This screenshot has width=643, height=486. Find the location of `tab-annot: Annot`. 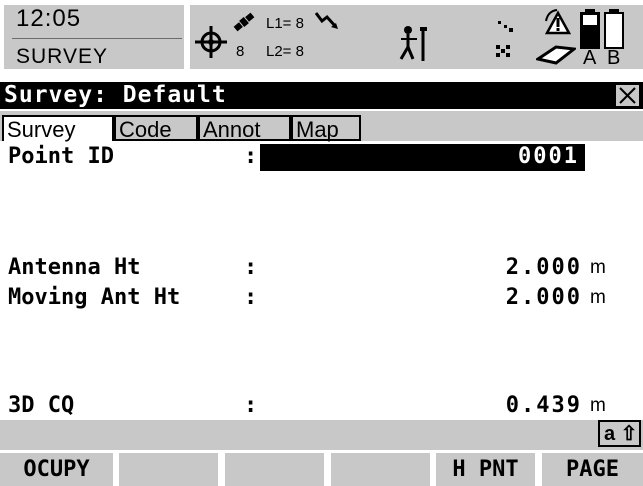

tab-annot: Annot is located at coordinates (244, 128).